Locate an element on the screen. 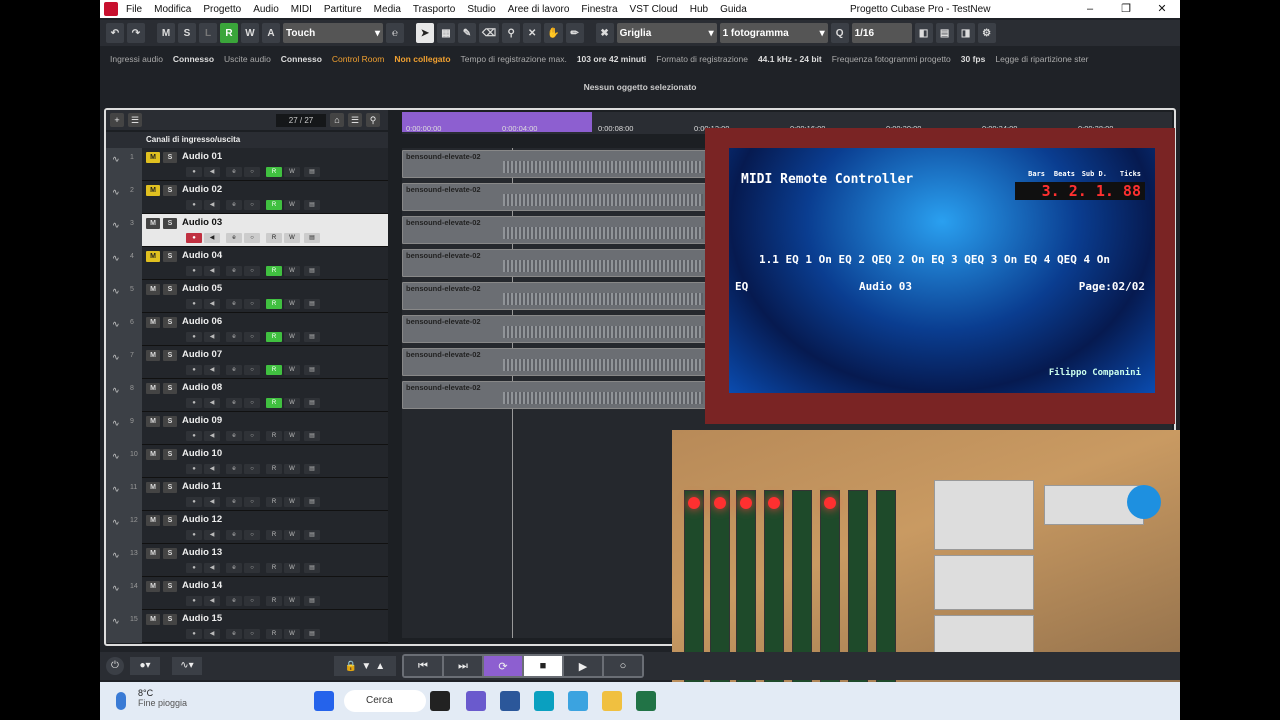 The width and height of the screenshot is (1280, 720). menu-item: Audio is located at coordinates (266, 9).